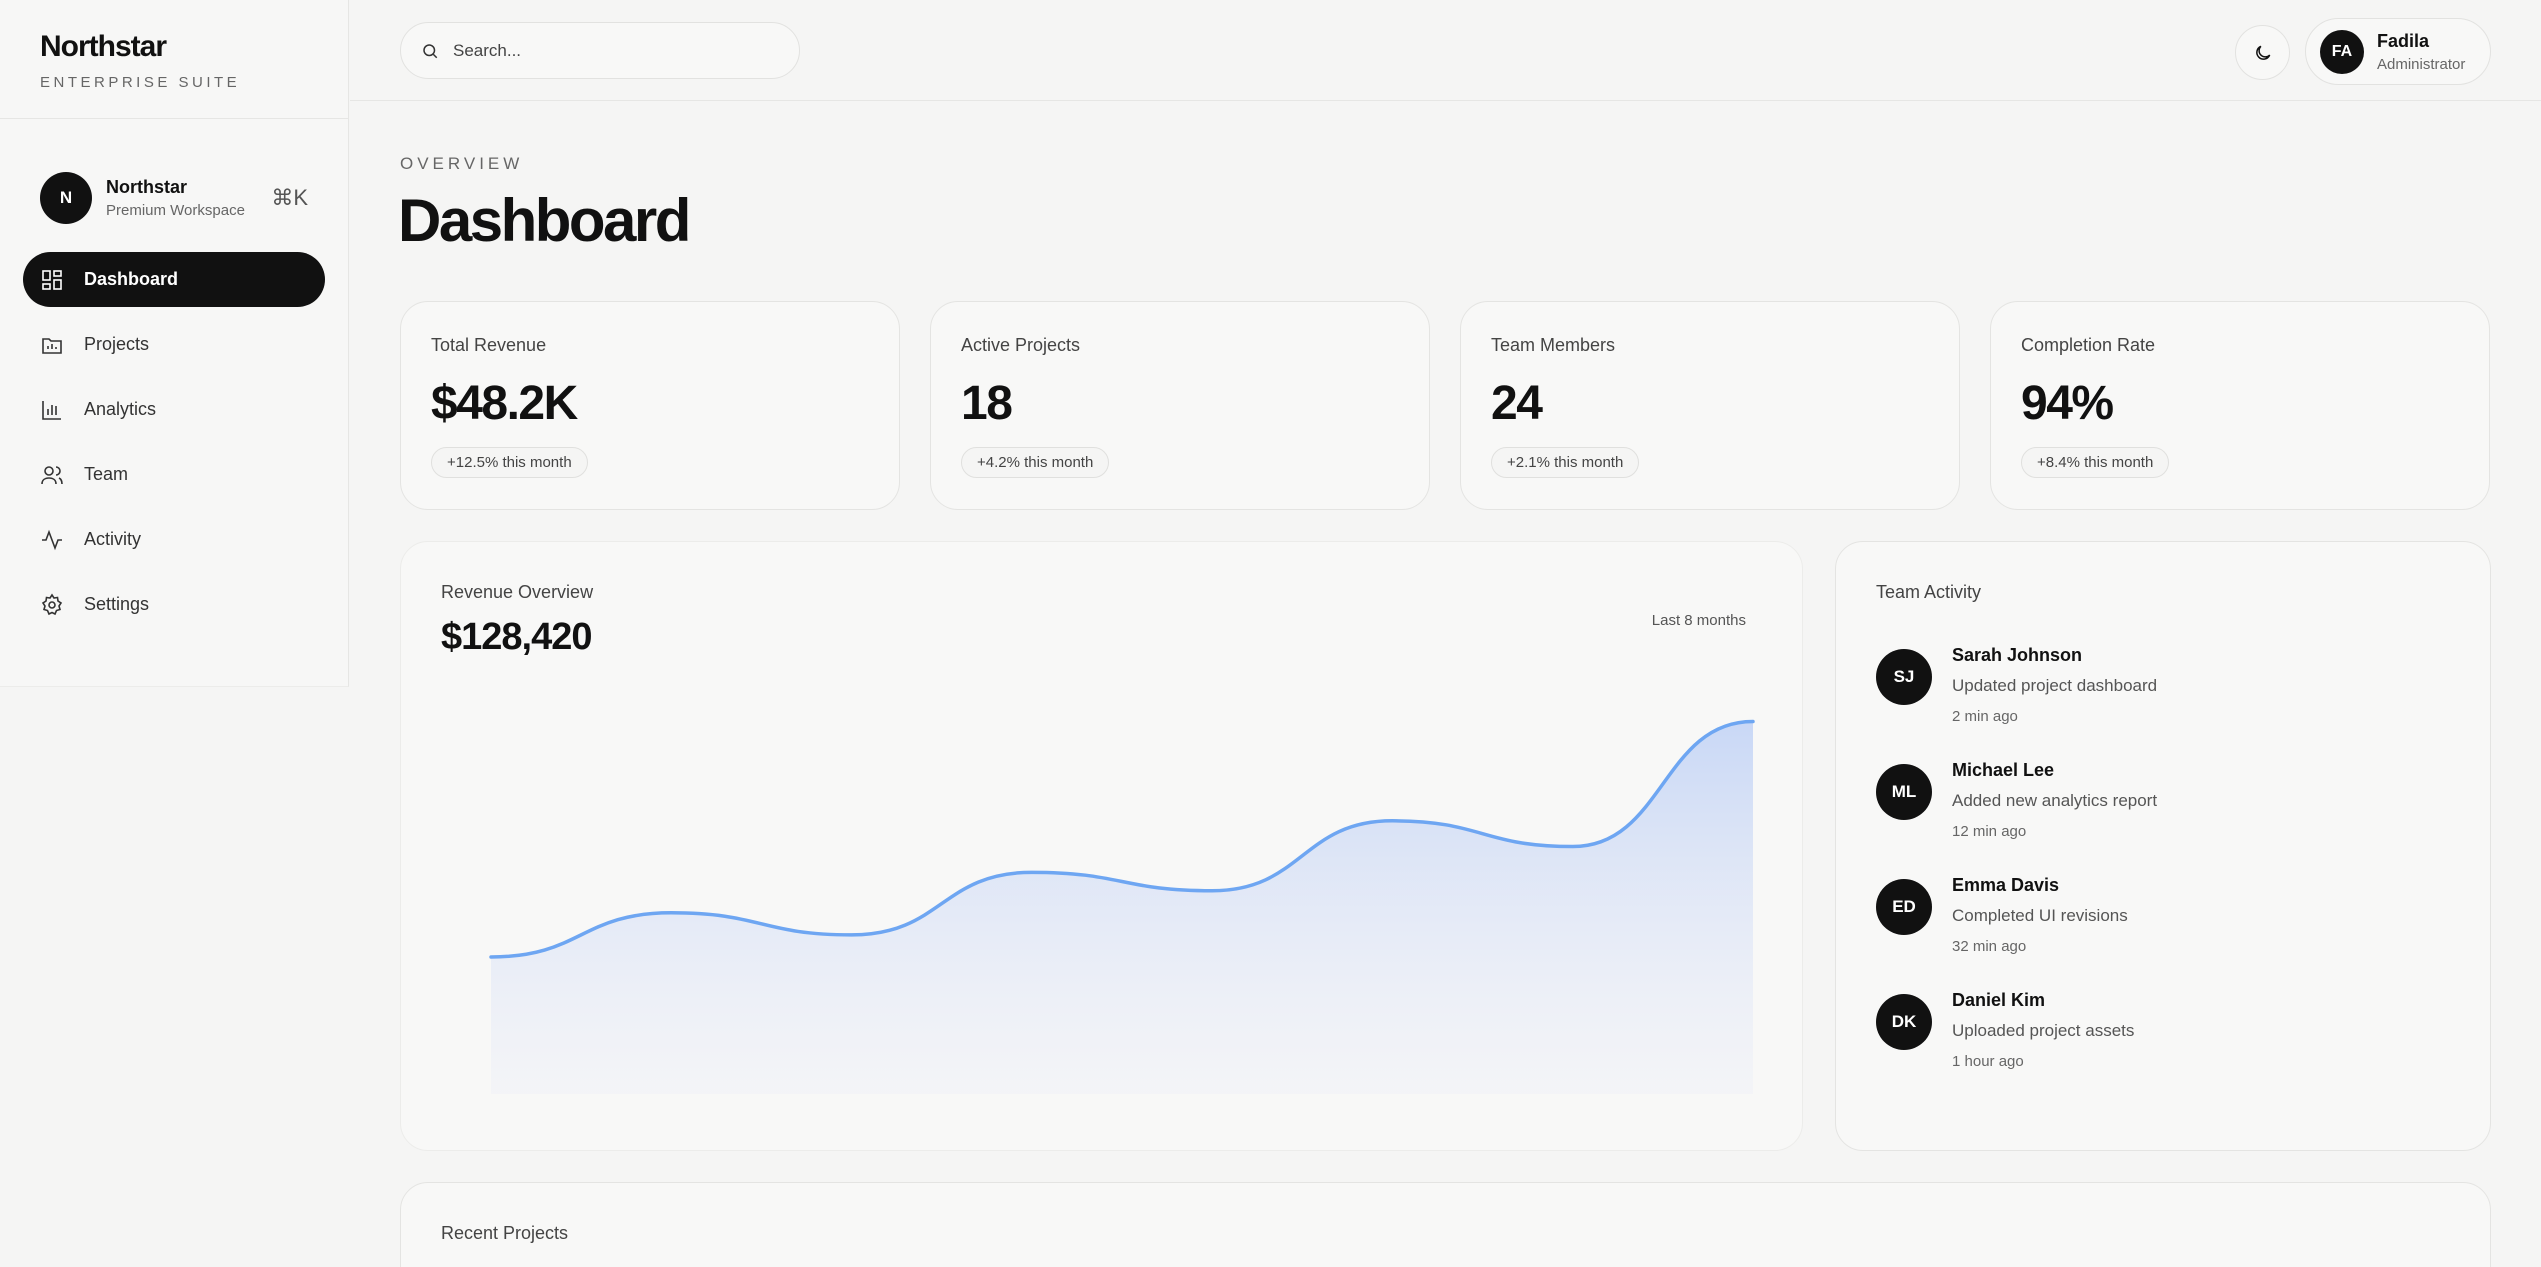 Image resolution: width=2541 pixels, height=1267 pixels. Describe the element at coordinates (1929, 592) in the screenshot. I see `activity-title: Team Activity` at that location.